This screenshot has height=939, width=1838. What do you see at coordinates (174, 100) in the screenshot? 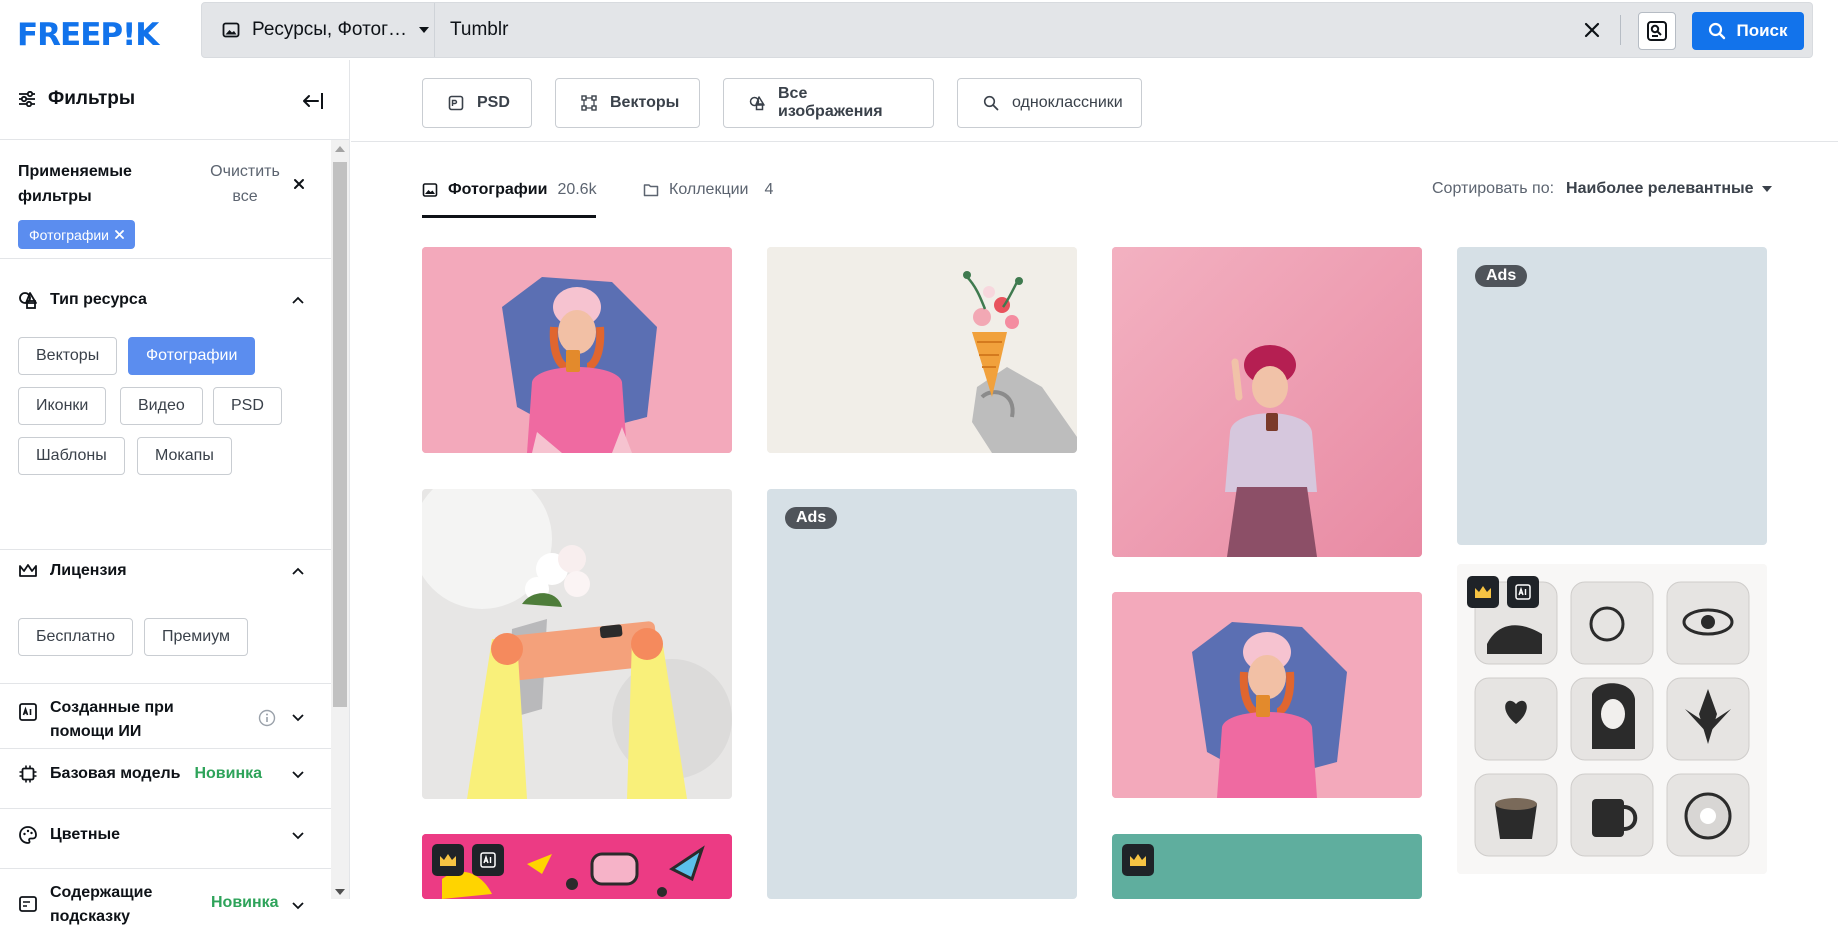
I see `filters-header: Фильтры` at bounding box center [174, 100].